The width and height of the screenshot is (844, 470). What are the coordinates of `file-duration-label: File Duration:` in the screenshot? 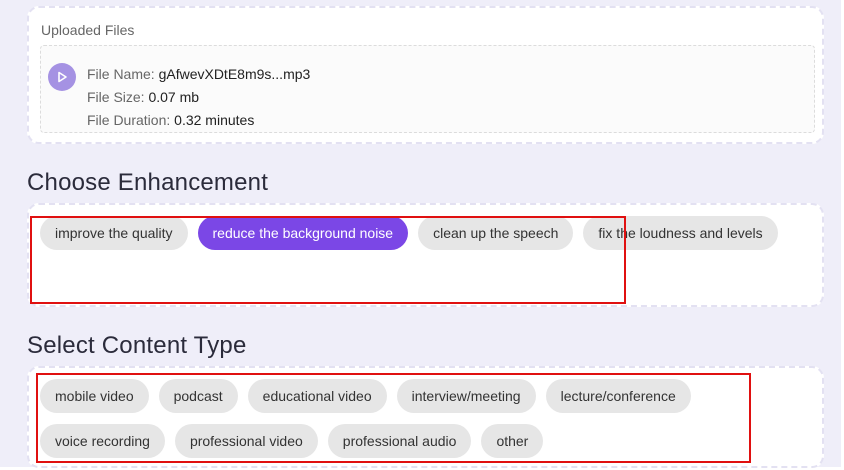 It's located at (129, 120).